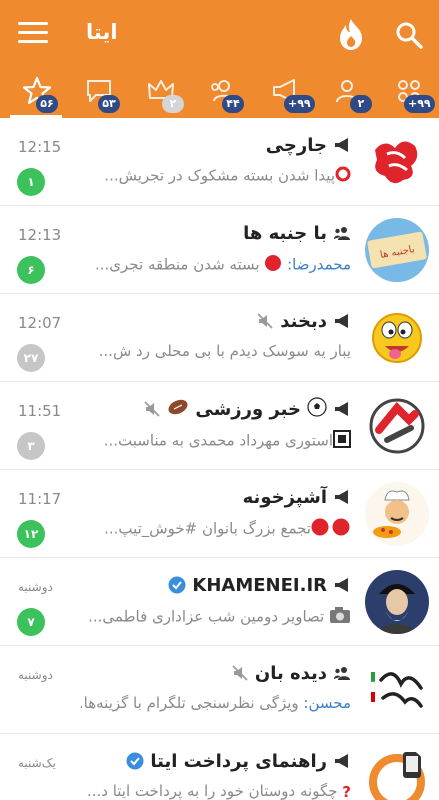 Image resolution: width=439 pixels, height=800 pixels. What do you see at coordinates (223, 93) in the screenshot?
I see `tab-groups: ۴۴` at bounding box center [223, 93].